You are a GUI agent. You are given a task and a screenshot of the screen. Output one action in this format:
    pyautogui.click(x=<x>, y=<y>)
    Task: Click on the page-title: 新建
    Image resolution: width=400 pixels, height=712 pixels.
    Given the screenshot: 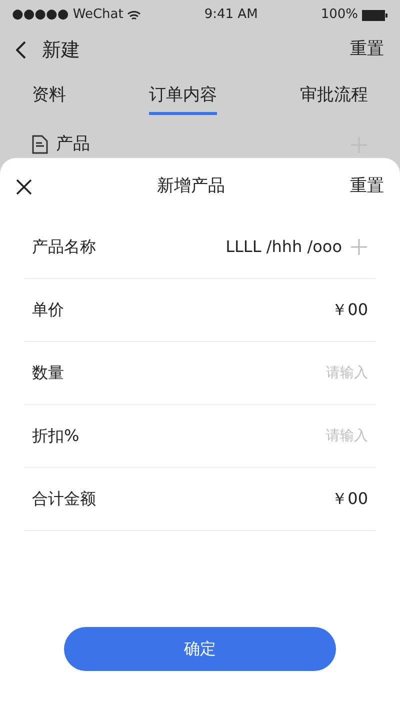 What is the action you would take?
    pyautogui.click(x=61, y=50)
    